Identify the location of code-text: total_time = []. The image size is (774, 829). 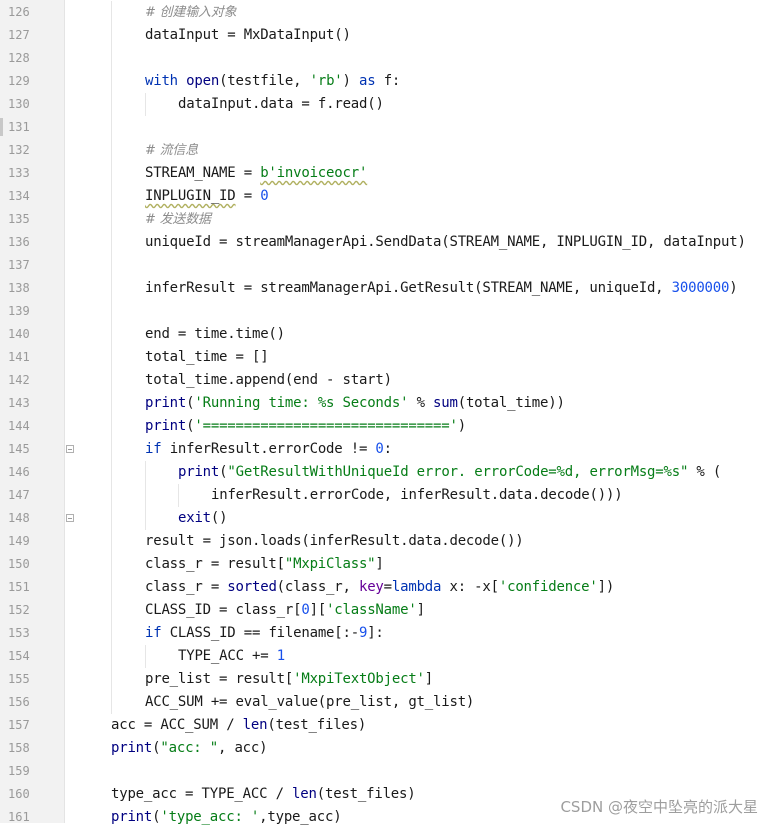
(207, 357).